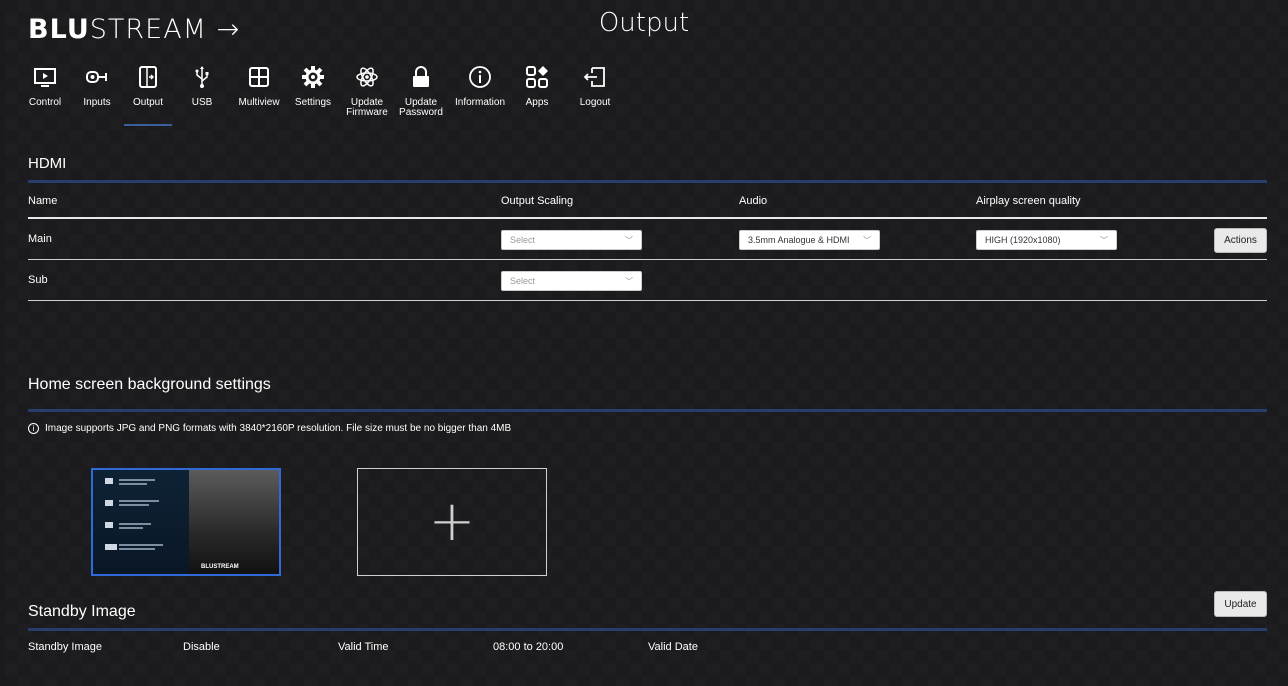  What do you see at coordinates (673, 647) in the screenshot?
I see `valid-date-label: Valid Date` at bounding box center [673, 647].